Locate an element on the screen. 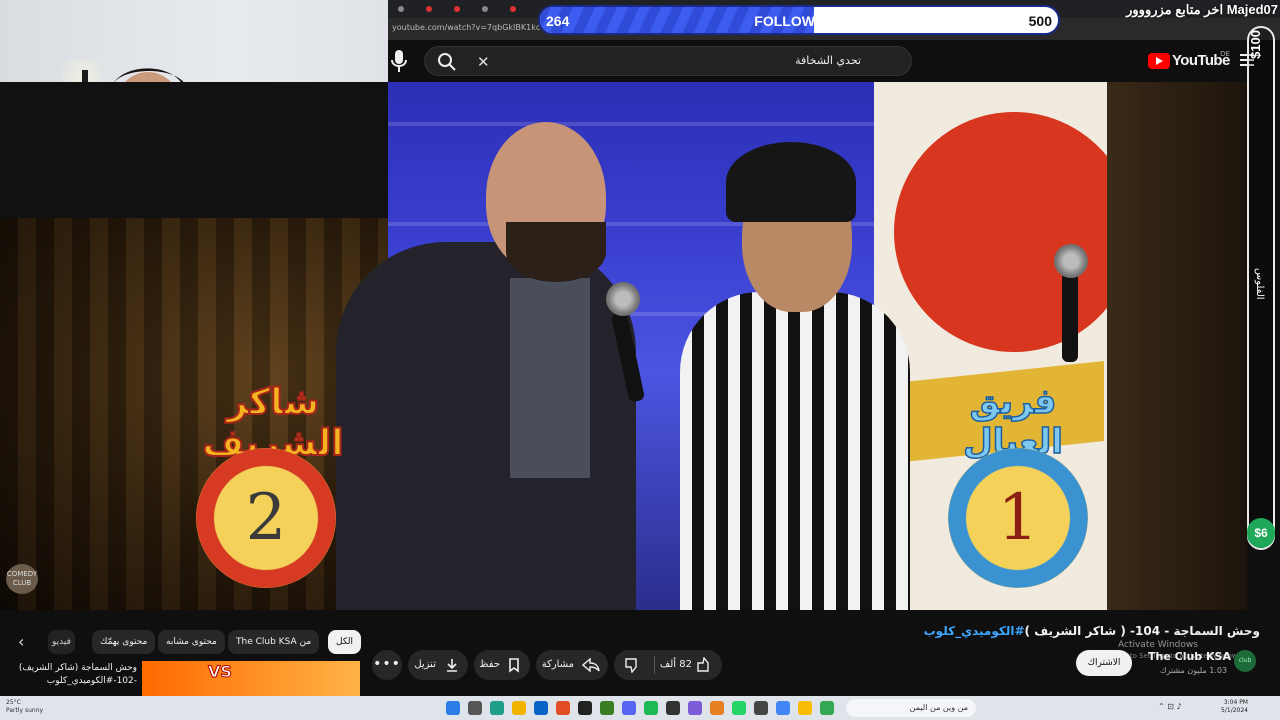 This screenshot has width=1280, height=720. activate-windows-title: Activate Windows is located at coordinates (1158, 645).